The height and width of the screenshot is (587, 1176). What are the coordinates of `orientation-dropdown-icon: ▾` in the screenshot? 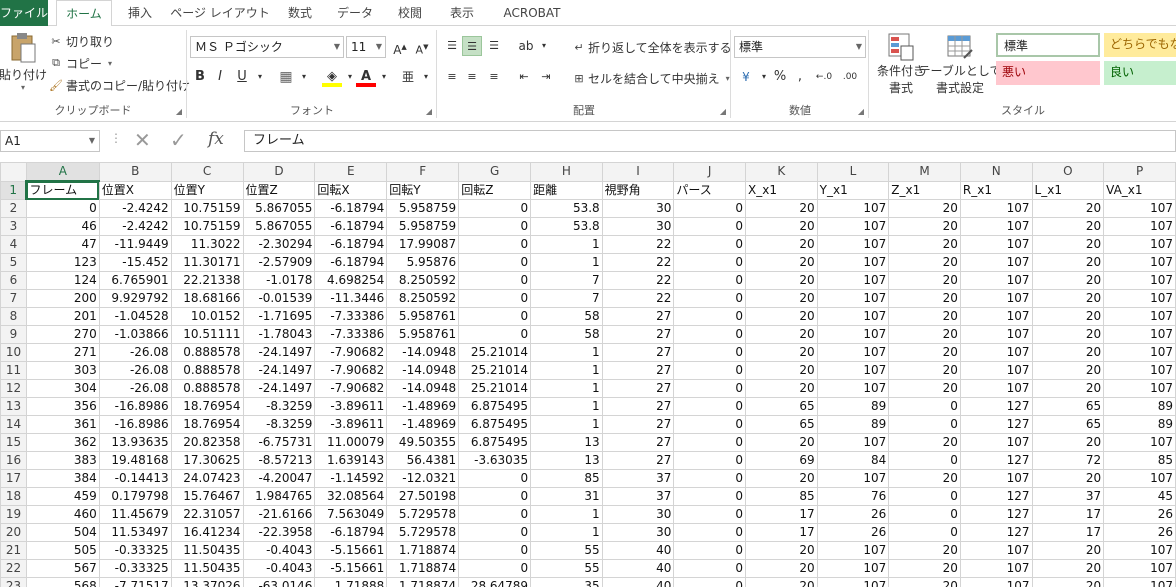 It's located at (544, 46).